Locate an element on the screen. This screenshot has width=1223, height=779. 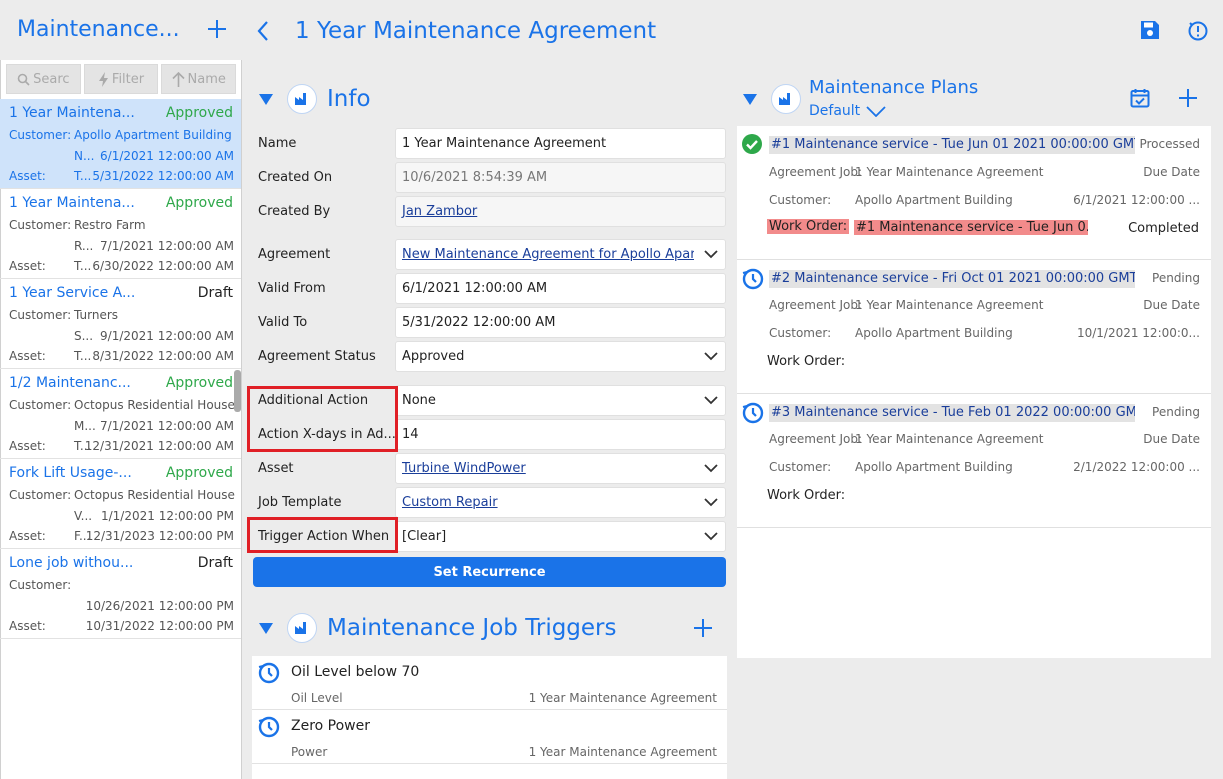
calendar-check-icon is located at coordinates (1140, 98).